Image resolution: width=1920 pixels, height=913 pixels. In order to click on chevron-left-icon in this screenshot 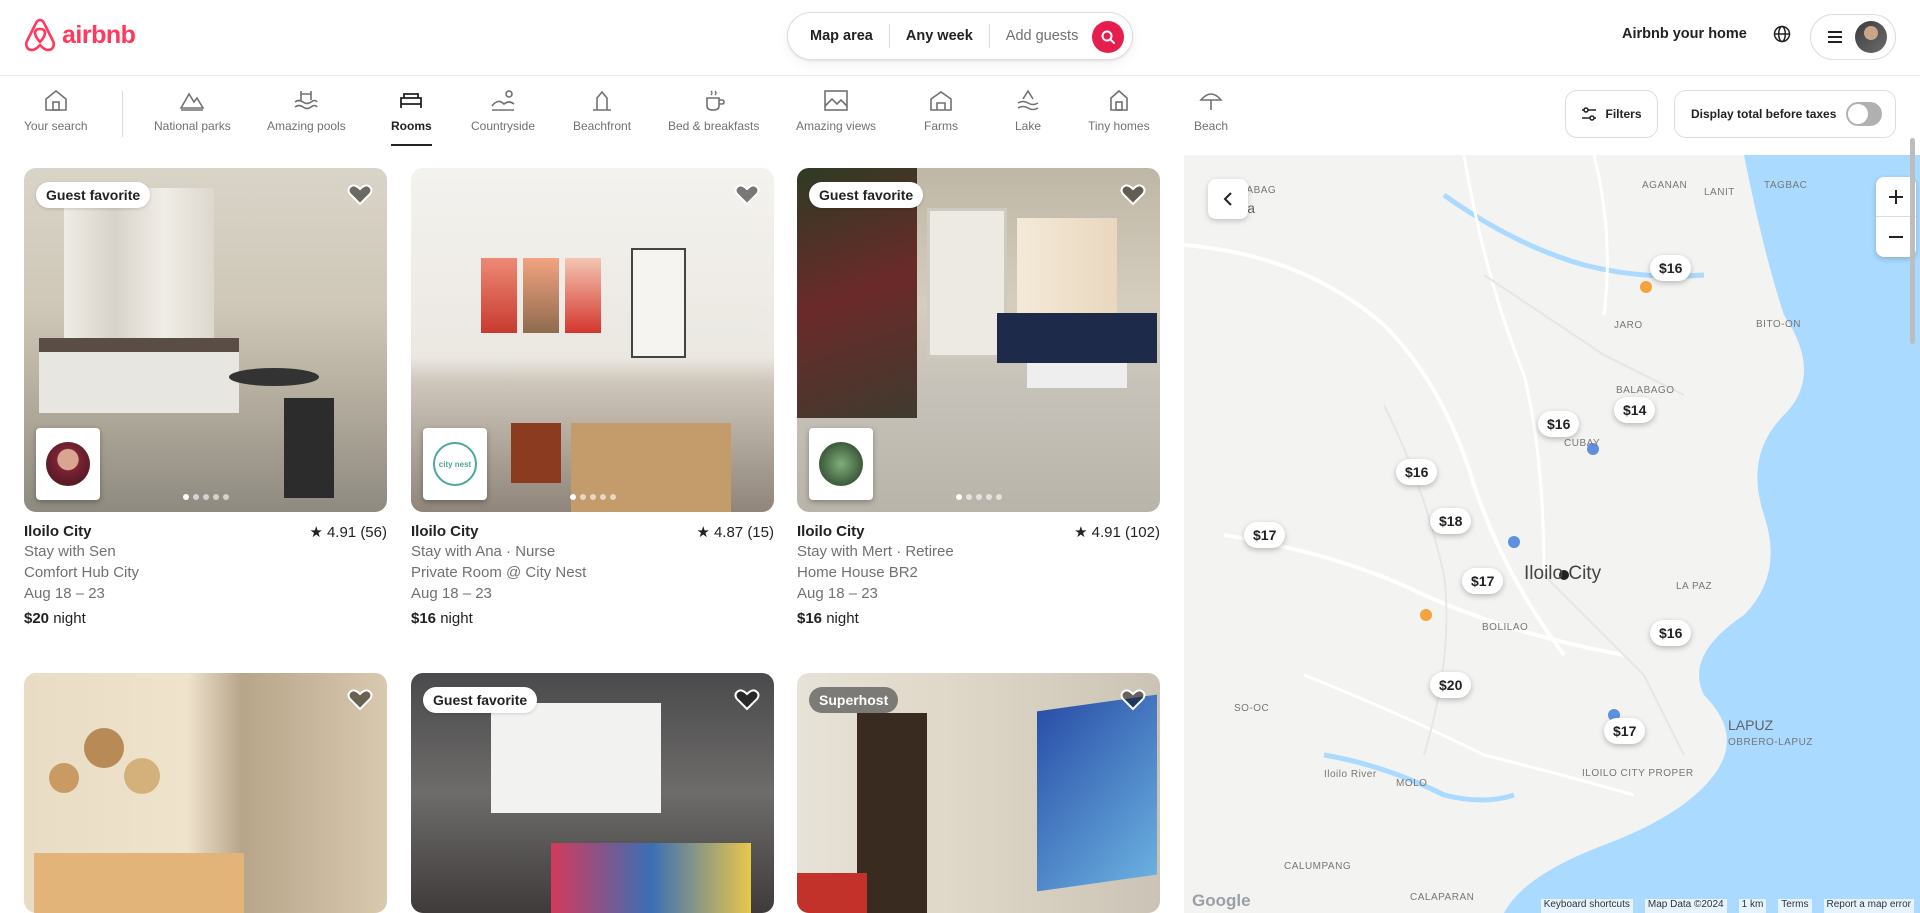, I will do `click(1227, 199)`.